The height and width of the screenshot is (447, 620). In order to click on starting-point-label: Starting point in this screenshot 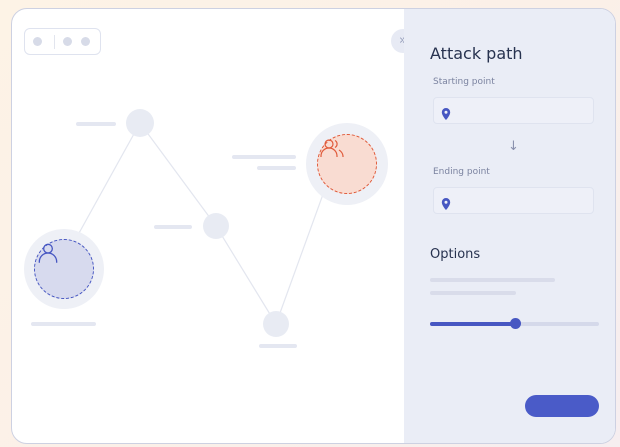, I will do `click(464, 82)`.